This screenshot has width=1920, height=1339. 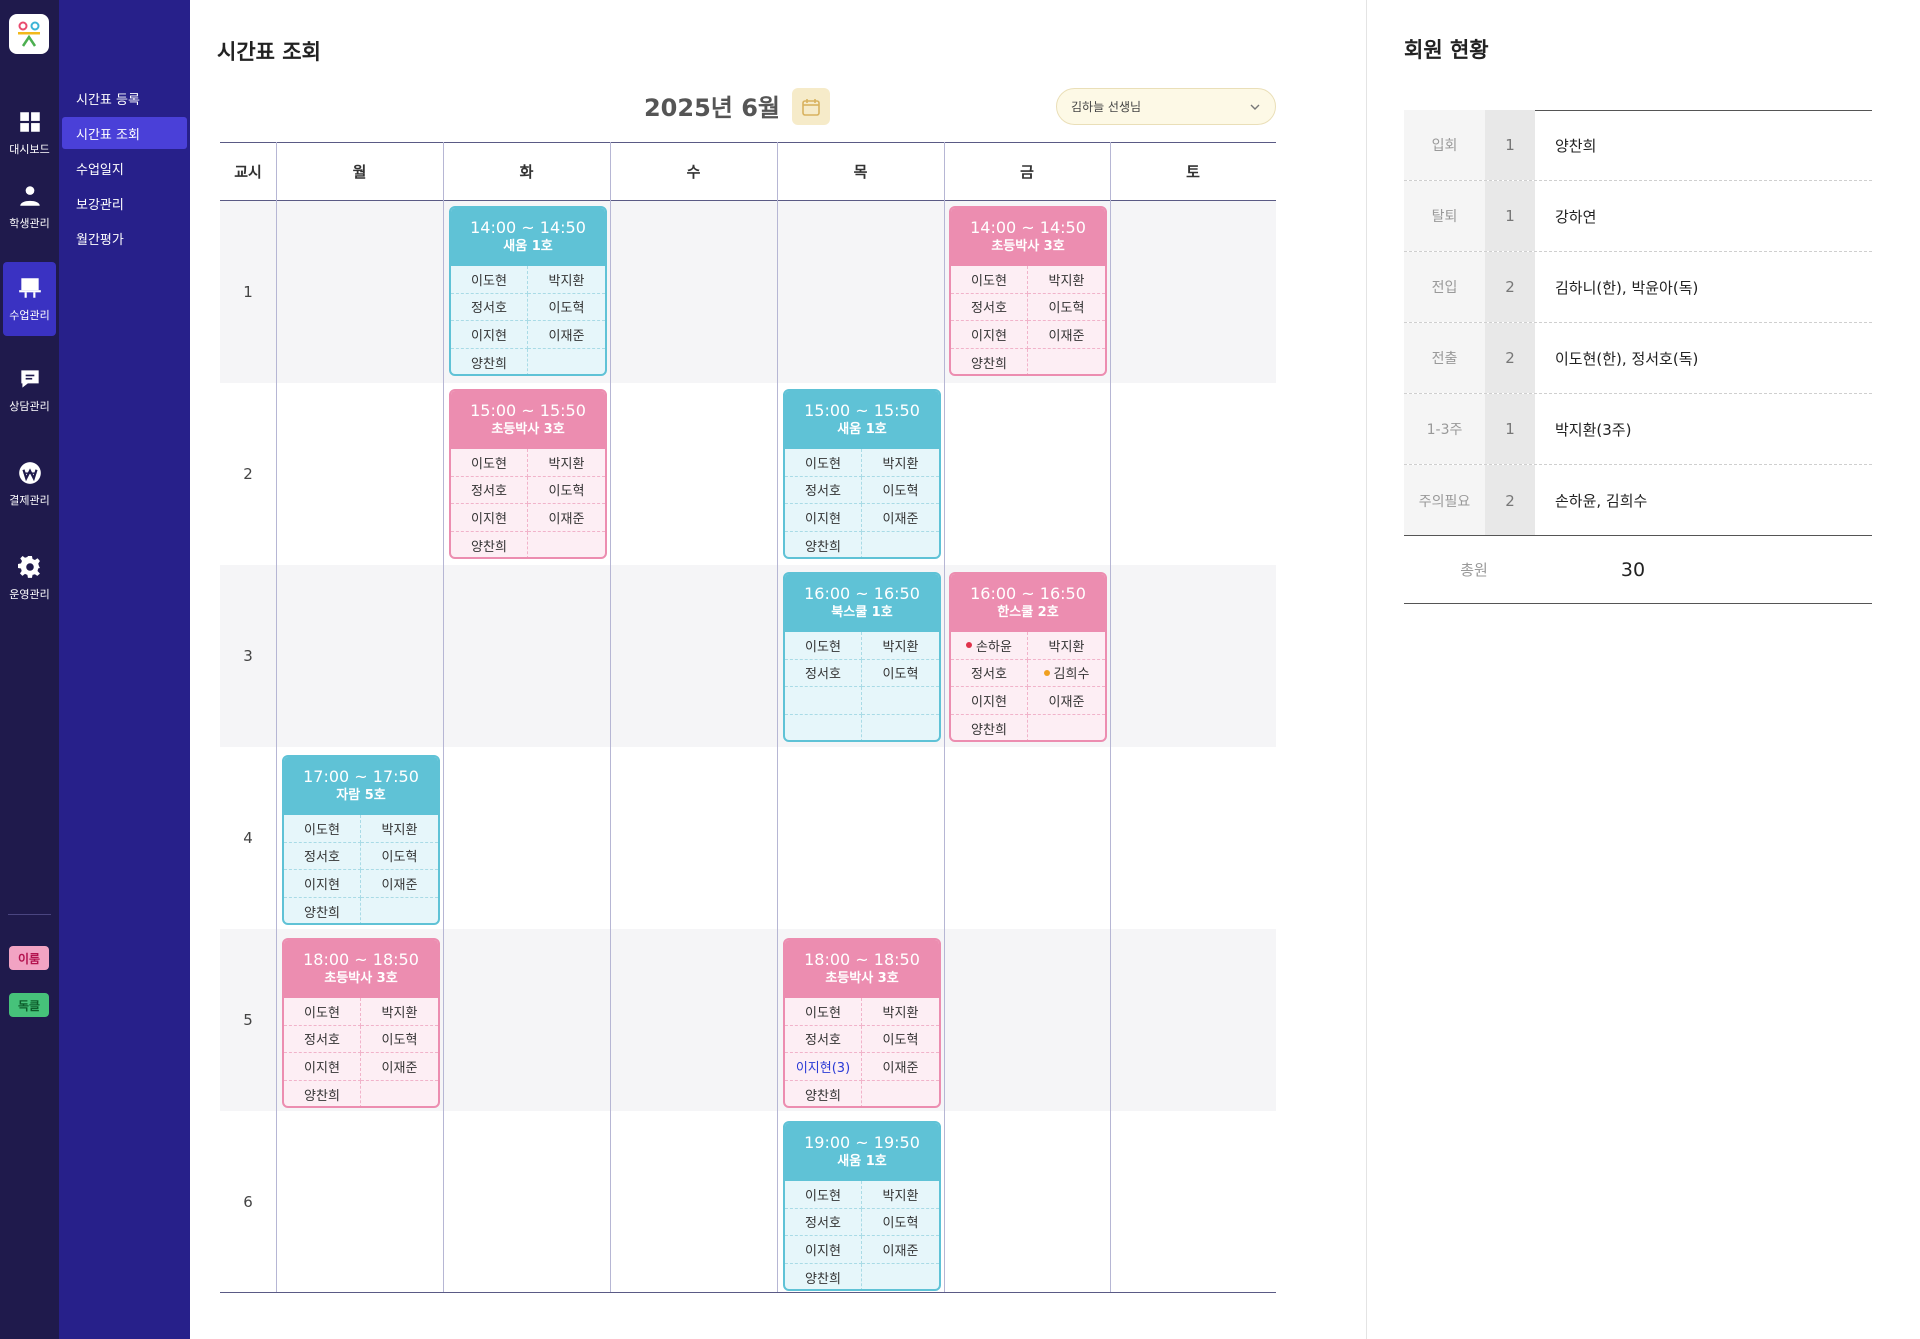 I want to click on submenu-makeup: 보강관리, so click(x=124, y=203).